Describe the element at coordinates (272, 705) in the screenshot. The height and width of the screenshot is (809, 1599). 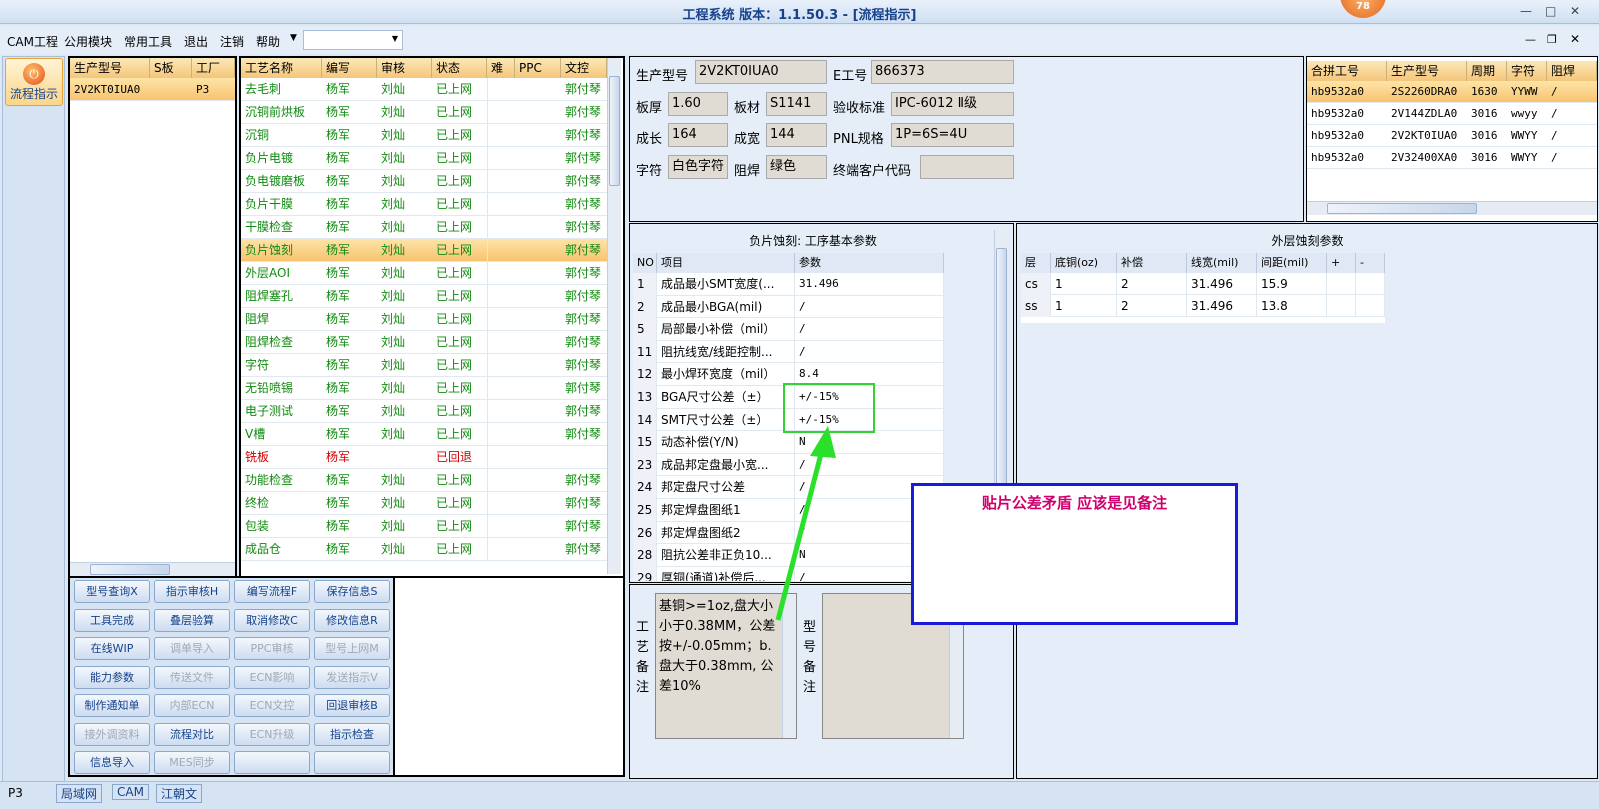
I see `action-button: ECN文控` at that location.